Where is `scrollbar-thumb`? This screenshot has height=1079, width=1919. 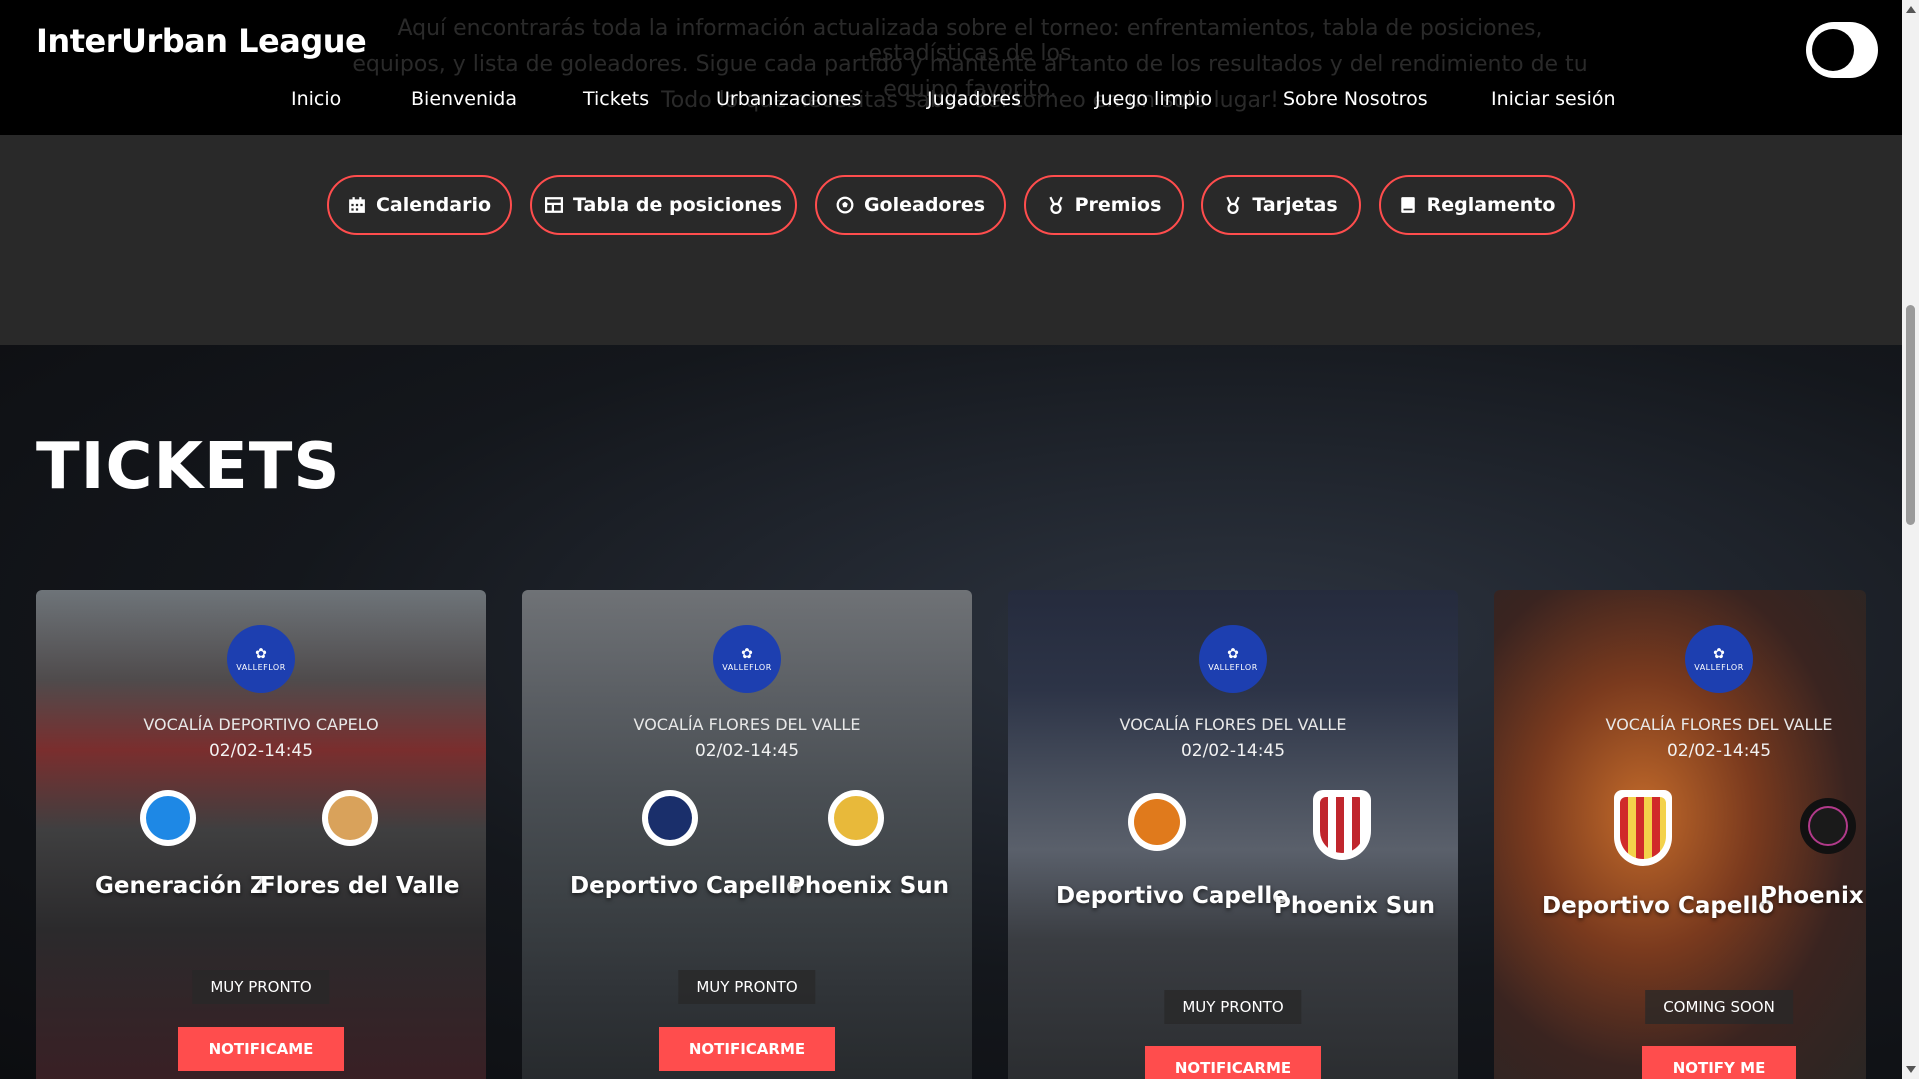
scrollbar-thumb is located at coordinates (1910, 415).